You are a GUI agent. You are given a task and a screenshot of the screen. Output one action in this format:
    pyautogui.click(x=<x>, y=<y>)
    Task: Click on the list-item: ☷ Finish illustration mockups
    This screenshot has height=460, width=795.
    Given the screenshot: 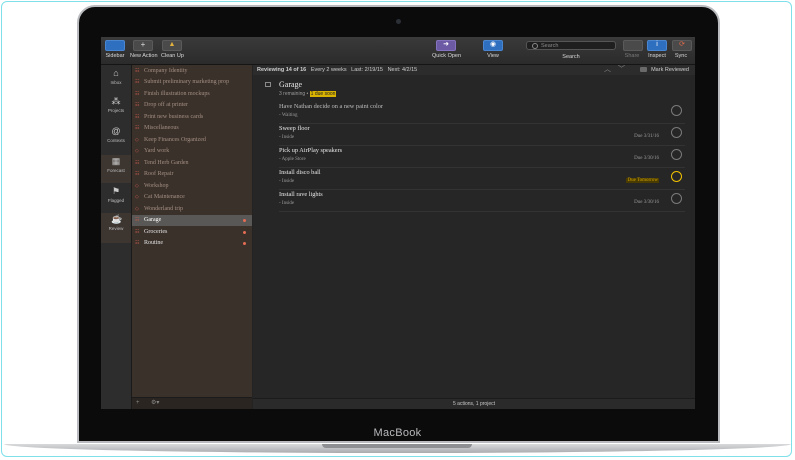 What is the action you would take?
    pyautogui.click(x=192, y=94)
    